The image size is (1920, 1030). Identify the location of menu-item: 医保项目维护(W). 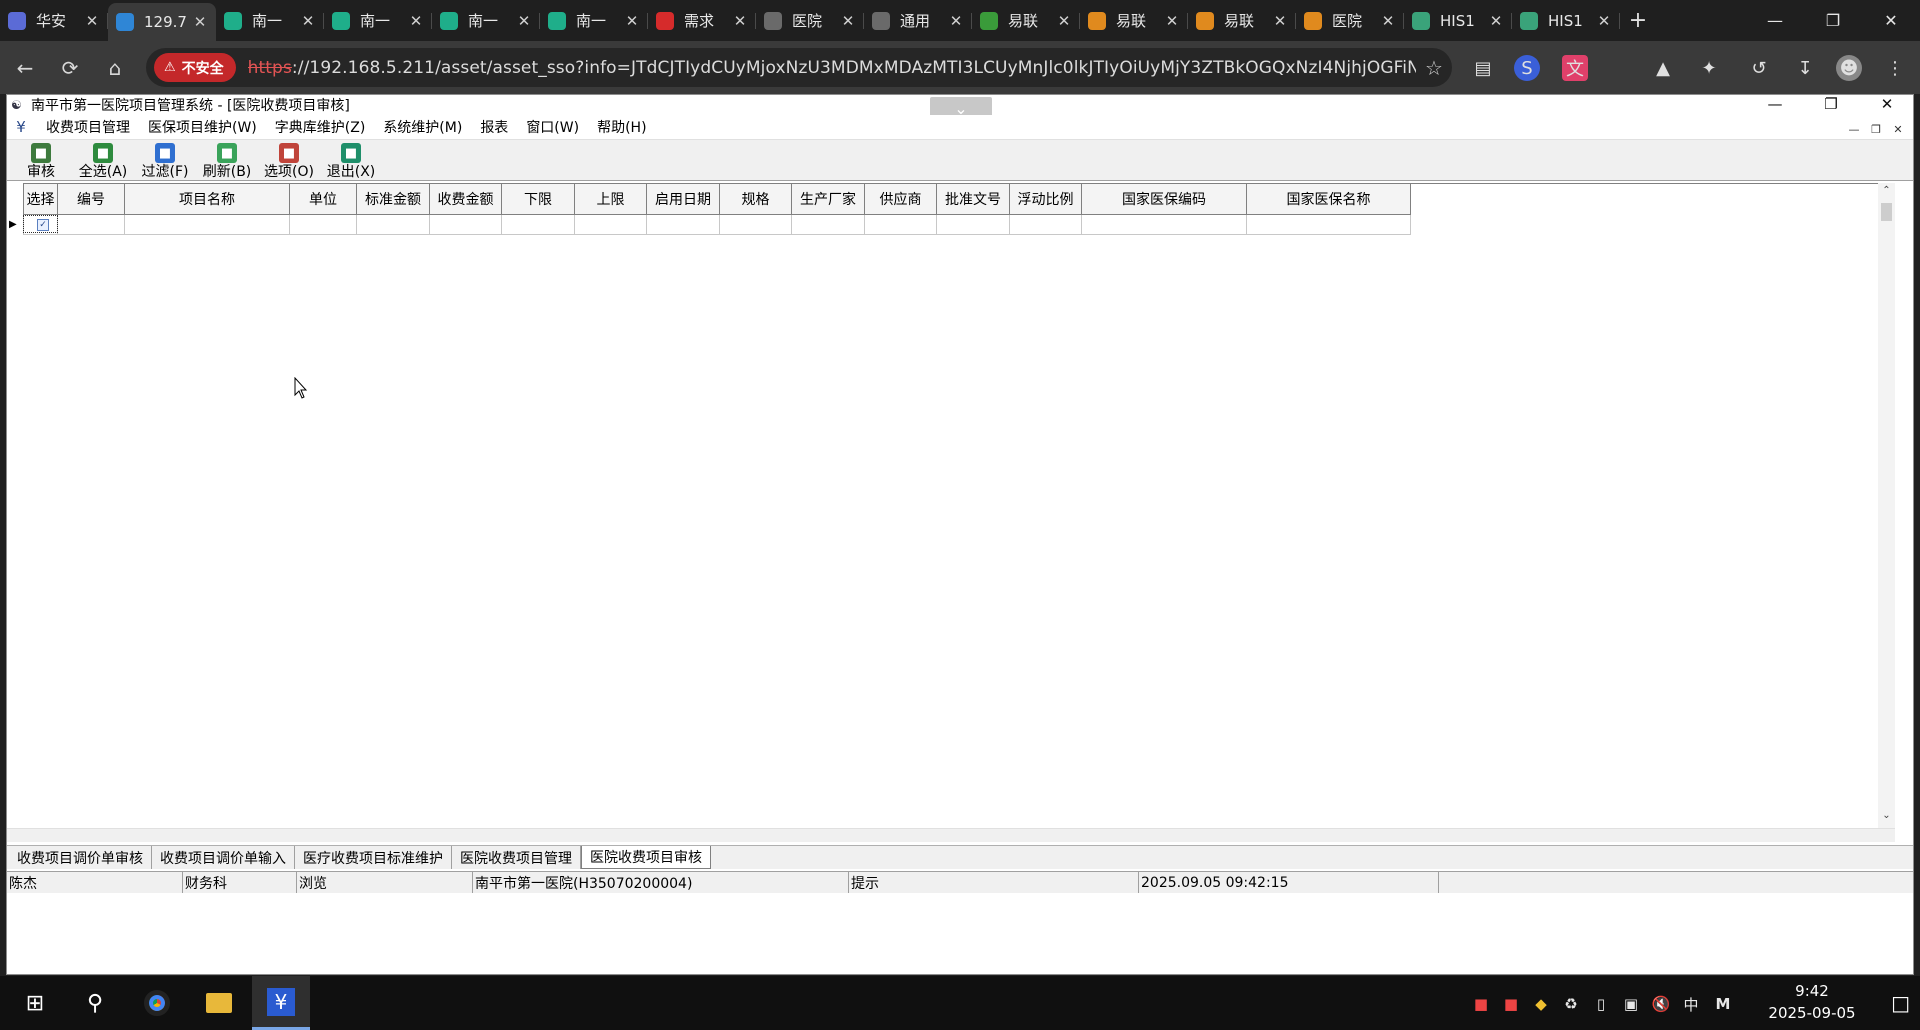
(202, 127).